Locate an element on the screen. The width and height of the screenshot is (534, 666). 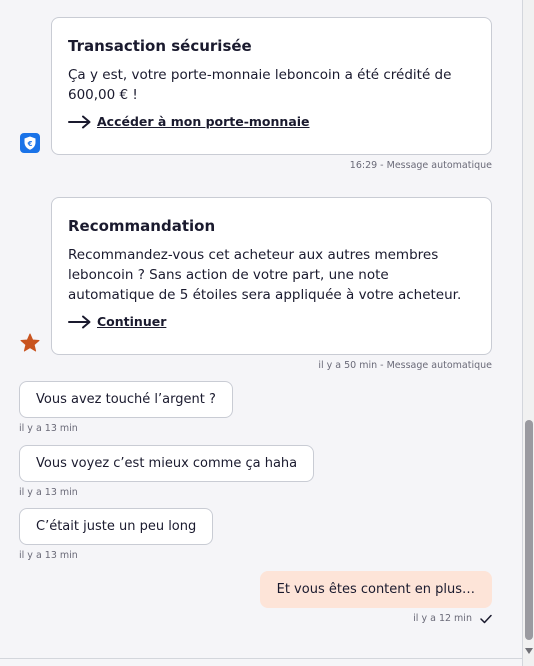
continue-link-label: Continuer is located at coordinates (132, 321).